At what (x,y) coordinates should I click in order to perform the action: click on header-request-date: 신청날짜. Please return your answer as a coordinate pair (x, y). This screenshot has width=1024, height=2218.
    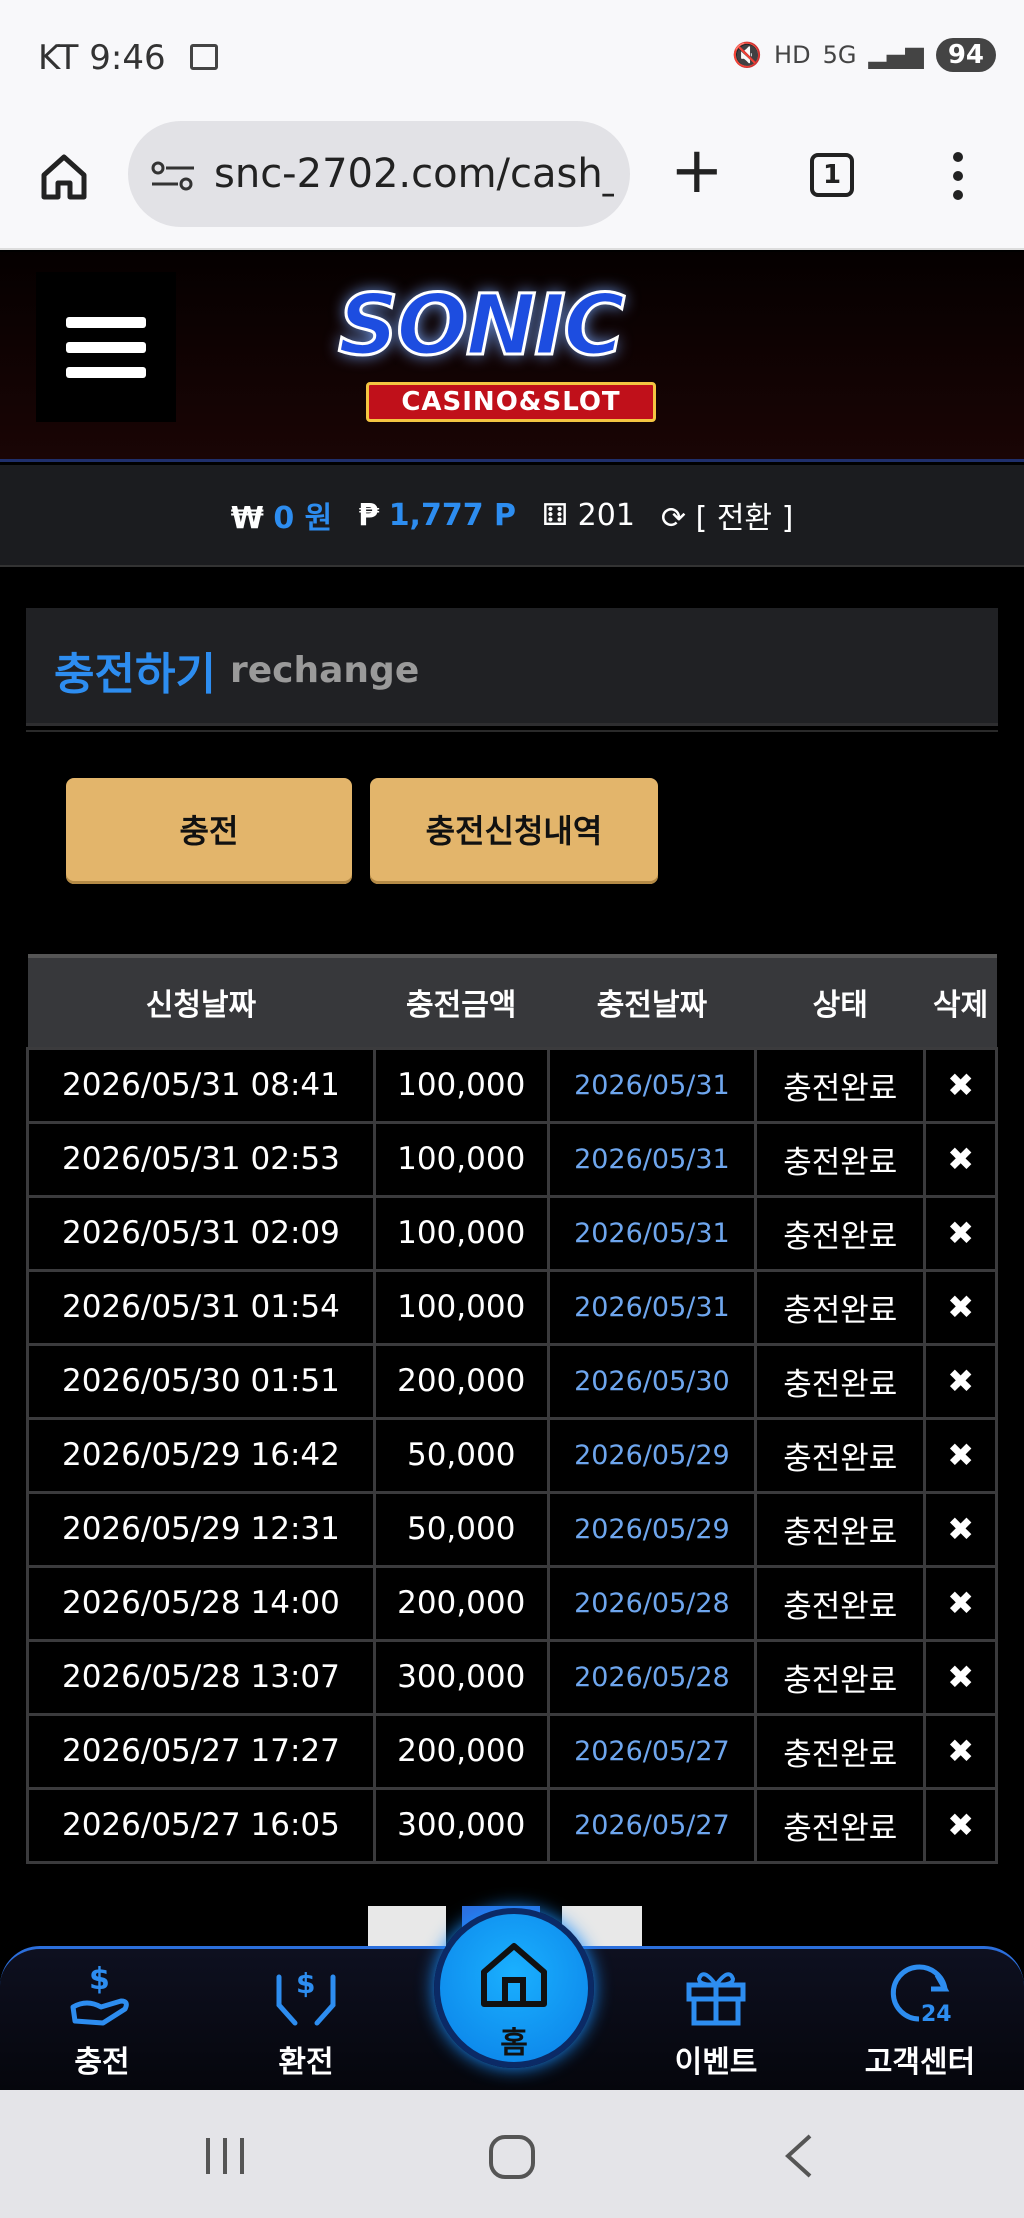
    Looking at the image, I should click on (201, 1001).